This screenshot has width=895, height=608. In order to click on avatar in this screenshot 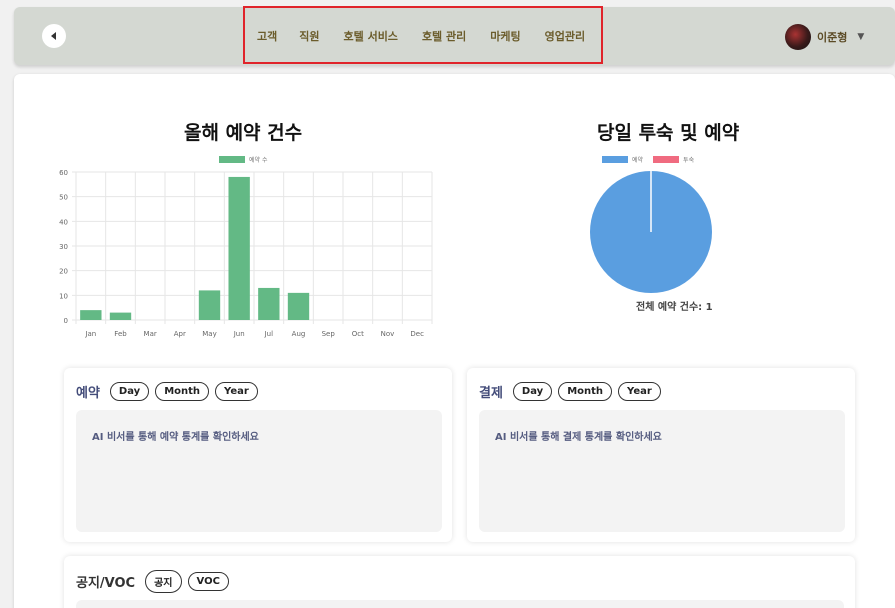, I will do `click(798, 37)`.